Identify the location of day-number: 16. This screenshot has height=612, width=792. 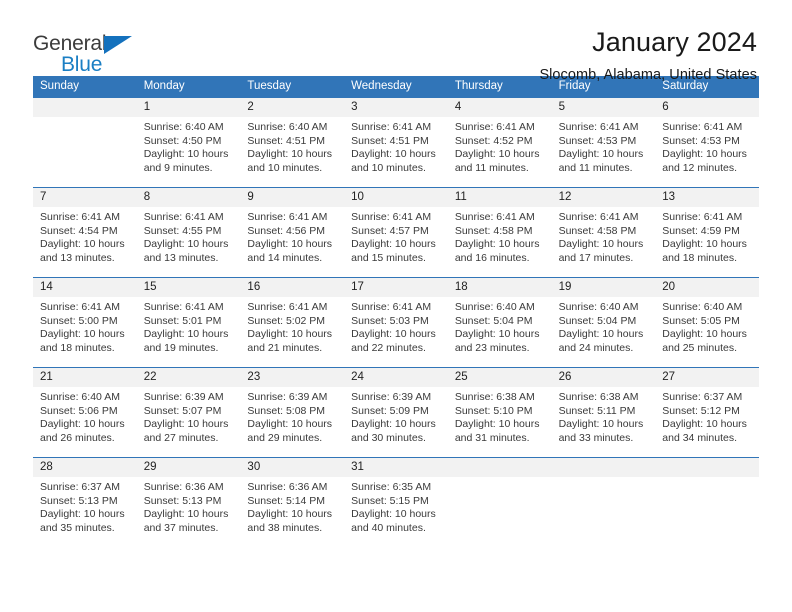
(292, 287).